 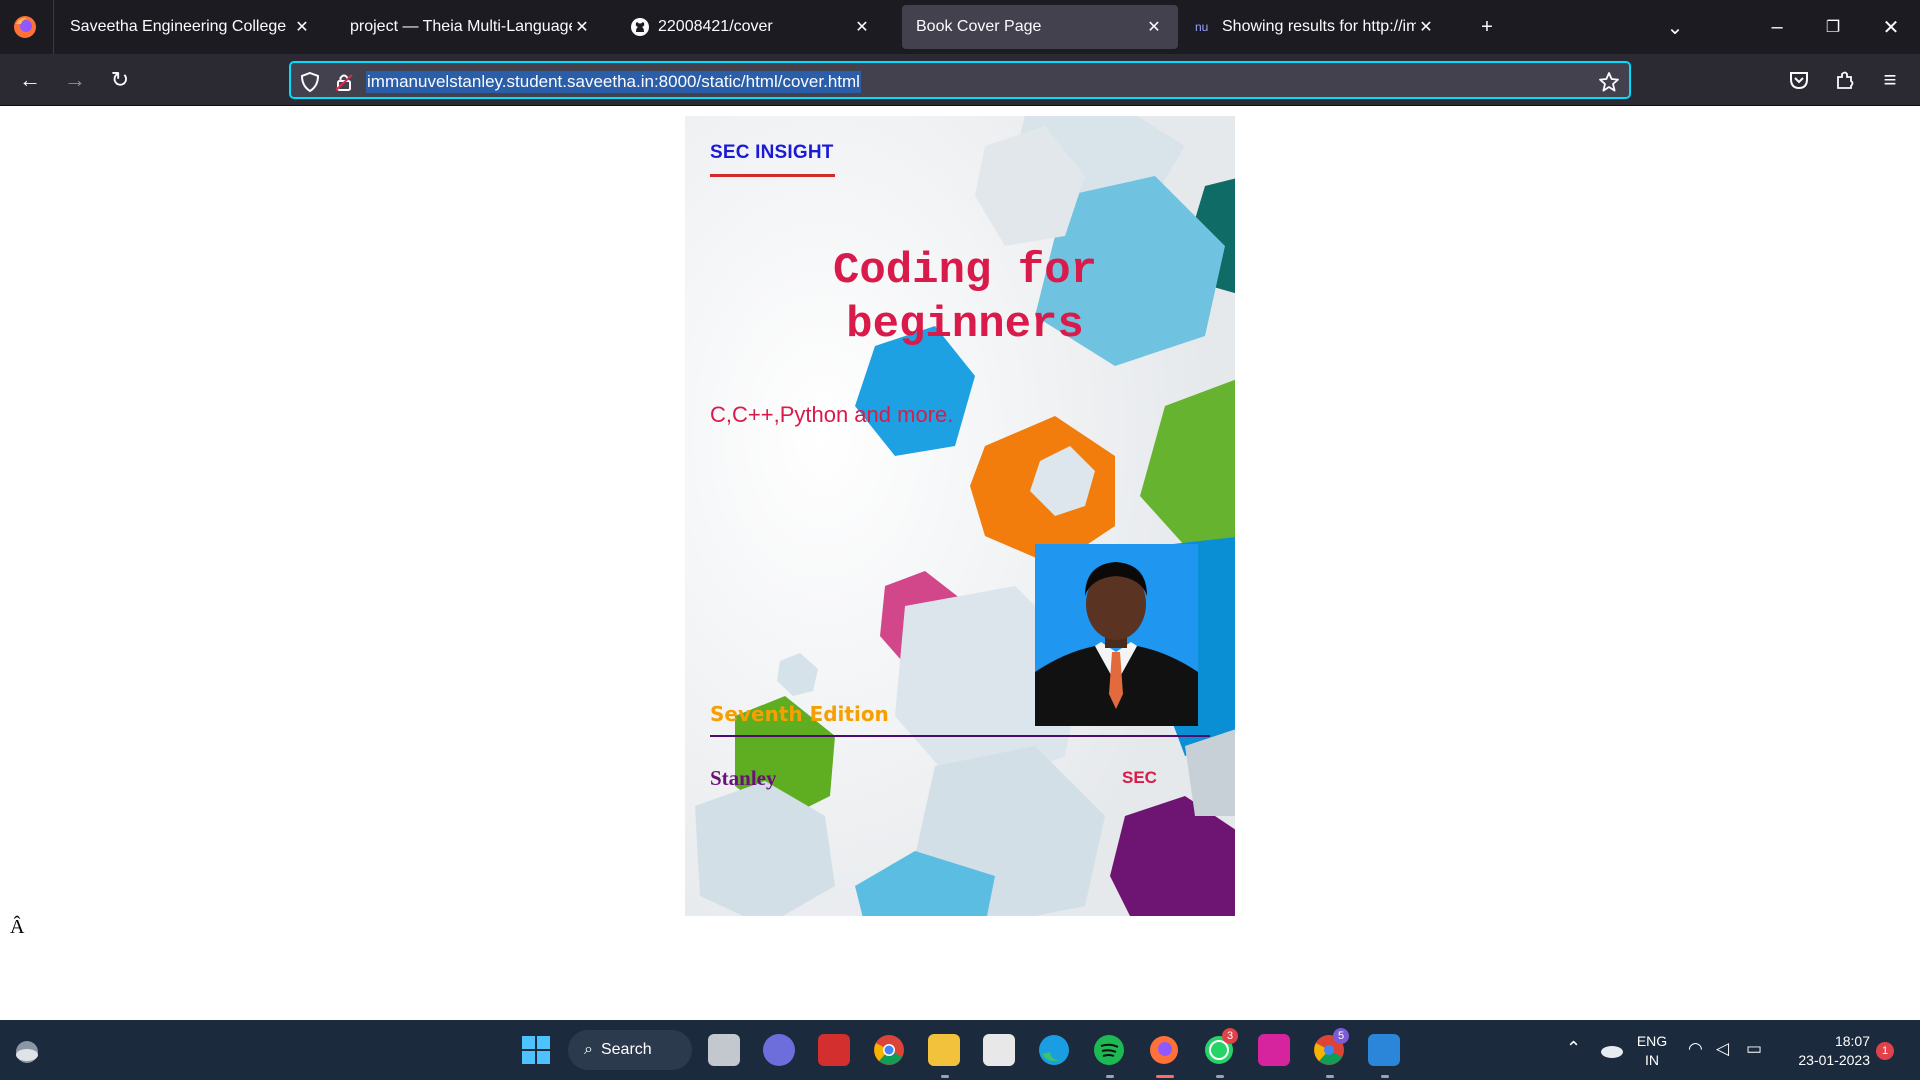 I want to click on hamburger-menu-icon: ≡, so click(x=1890, y=80).